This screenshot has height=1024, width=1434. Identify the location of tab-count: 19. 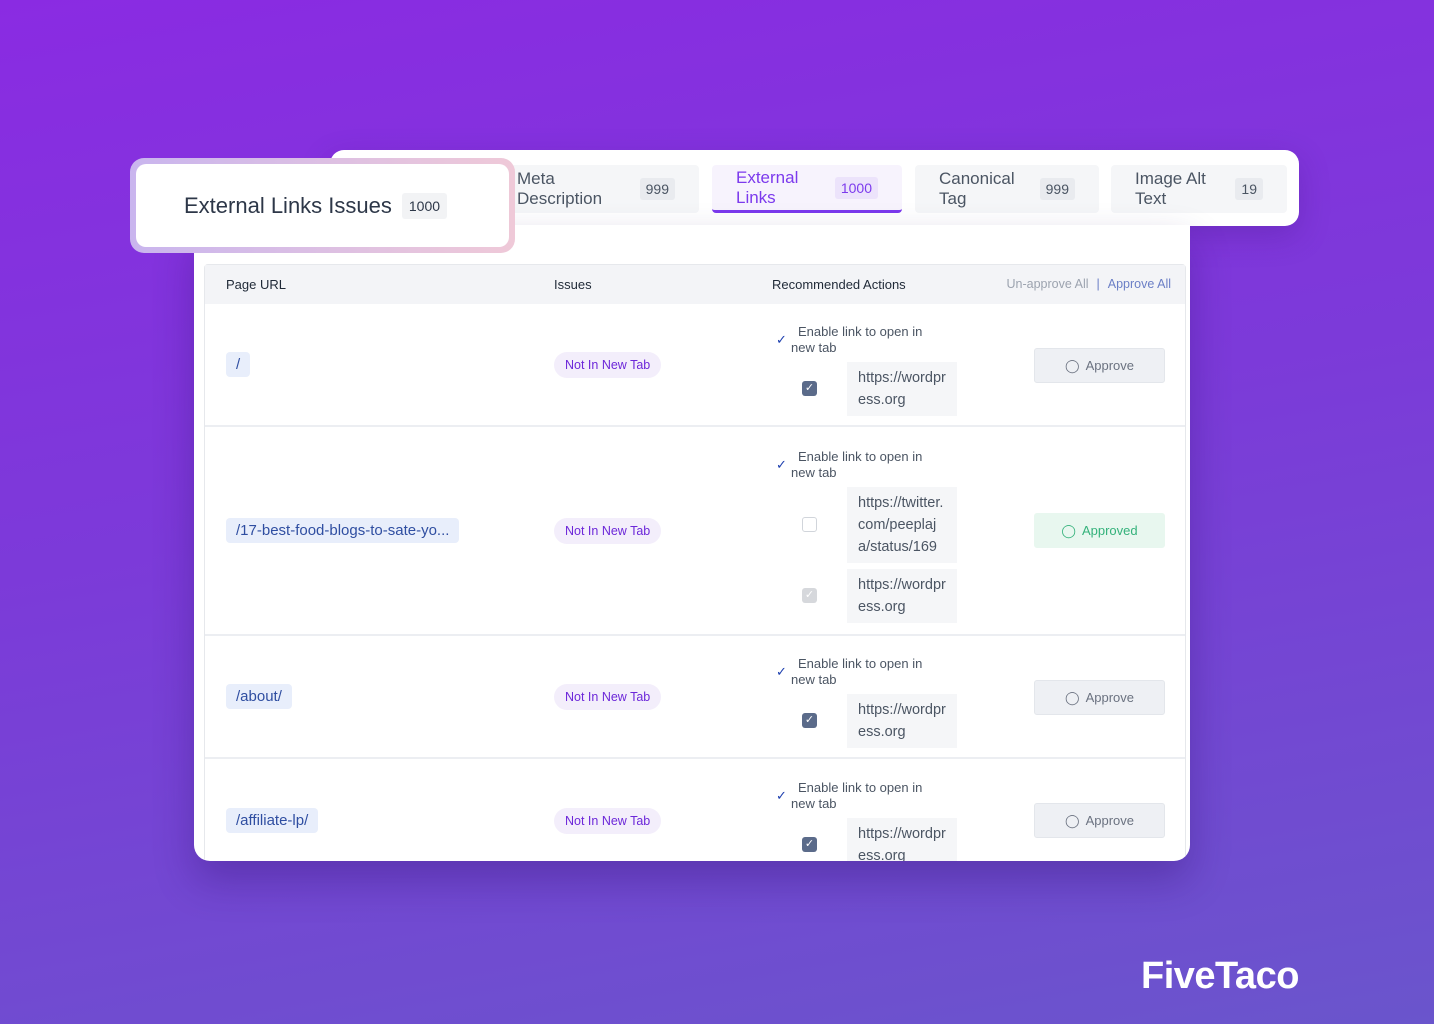
(1249, 189).